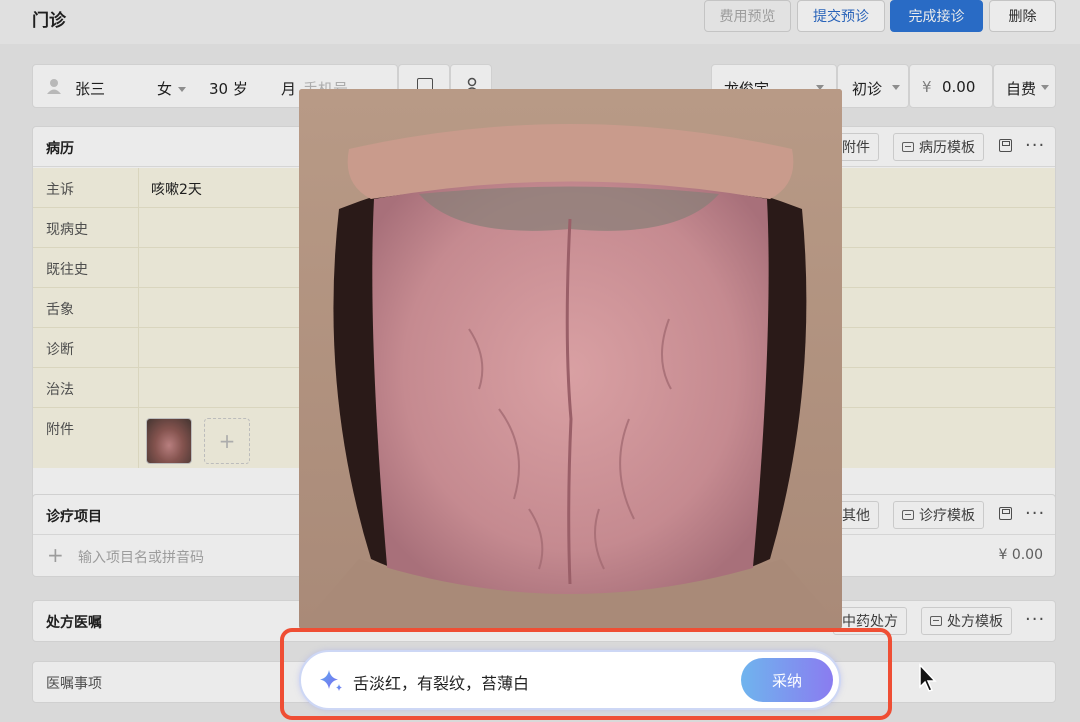 The height and width of the screenshot is (722, 1080). Describe the element at coordinates (331, 681) in the screenshot. I see `sparkle-icon` at that location.